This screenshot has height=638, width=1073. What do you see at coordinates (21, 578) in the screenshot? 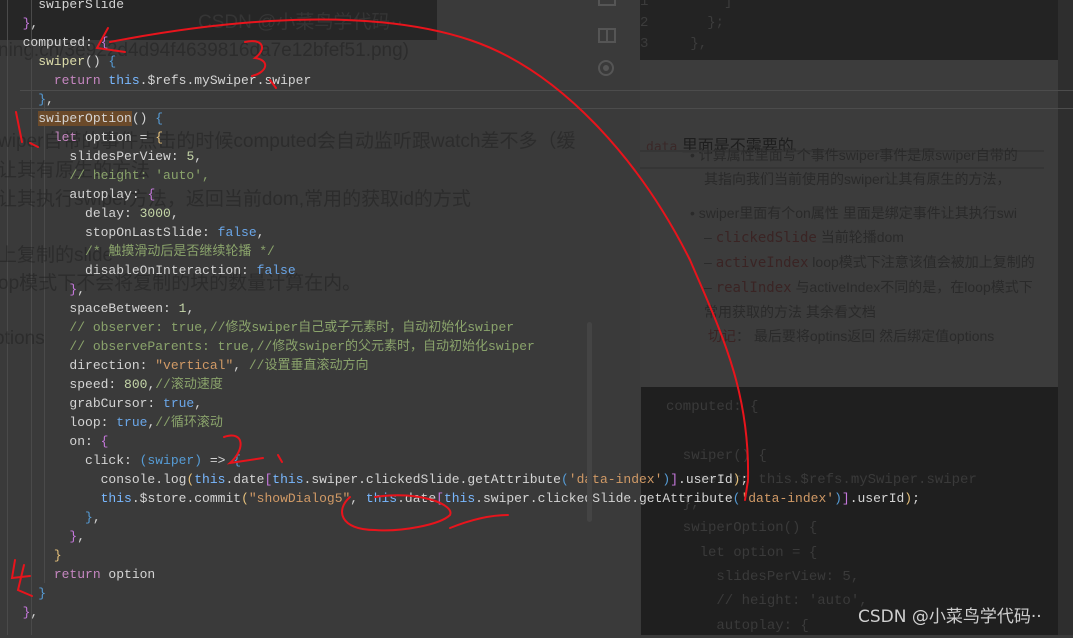
I see `number-4-mark` at bounding box center [21, 578].